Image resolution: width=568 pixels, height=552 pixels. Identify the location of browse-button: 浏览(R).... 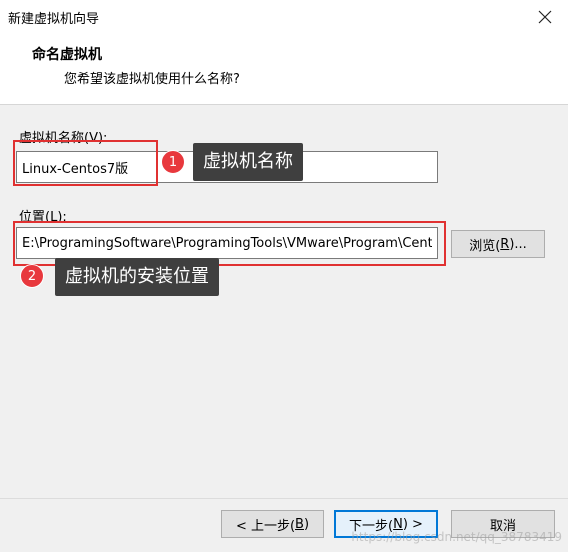
(498, 244).